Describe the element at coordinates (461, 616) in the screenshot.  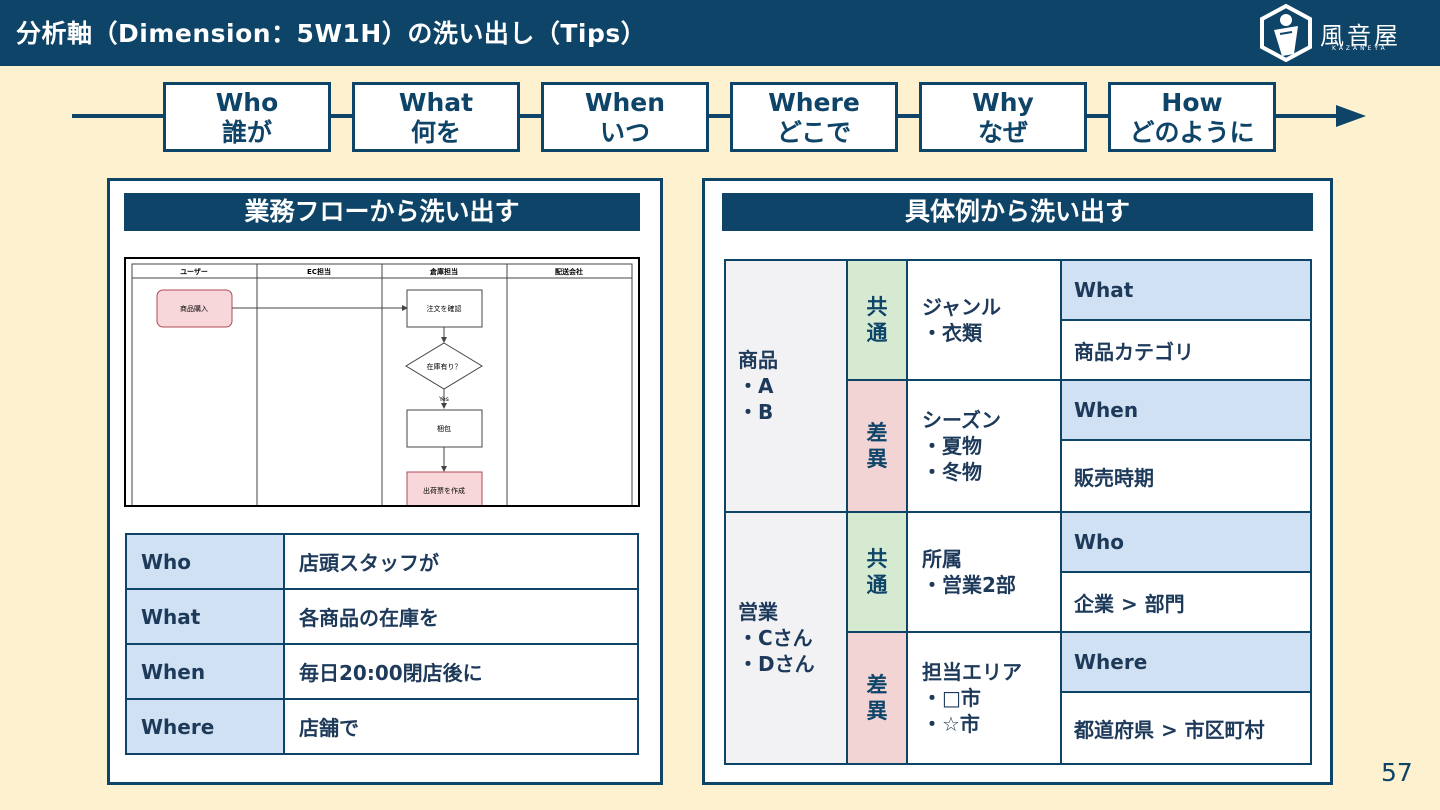
I see `dimension-value: 各商品の在庫を` at that location.